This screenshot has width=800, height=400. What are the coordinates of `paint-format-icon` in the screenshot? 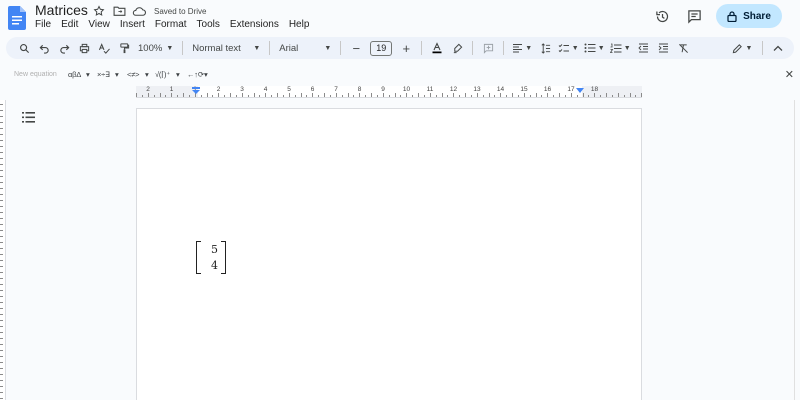 It's located at (124, 48).